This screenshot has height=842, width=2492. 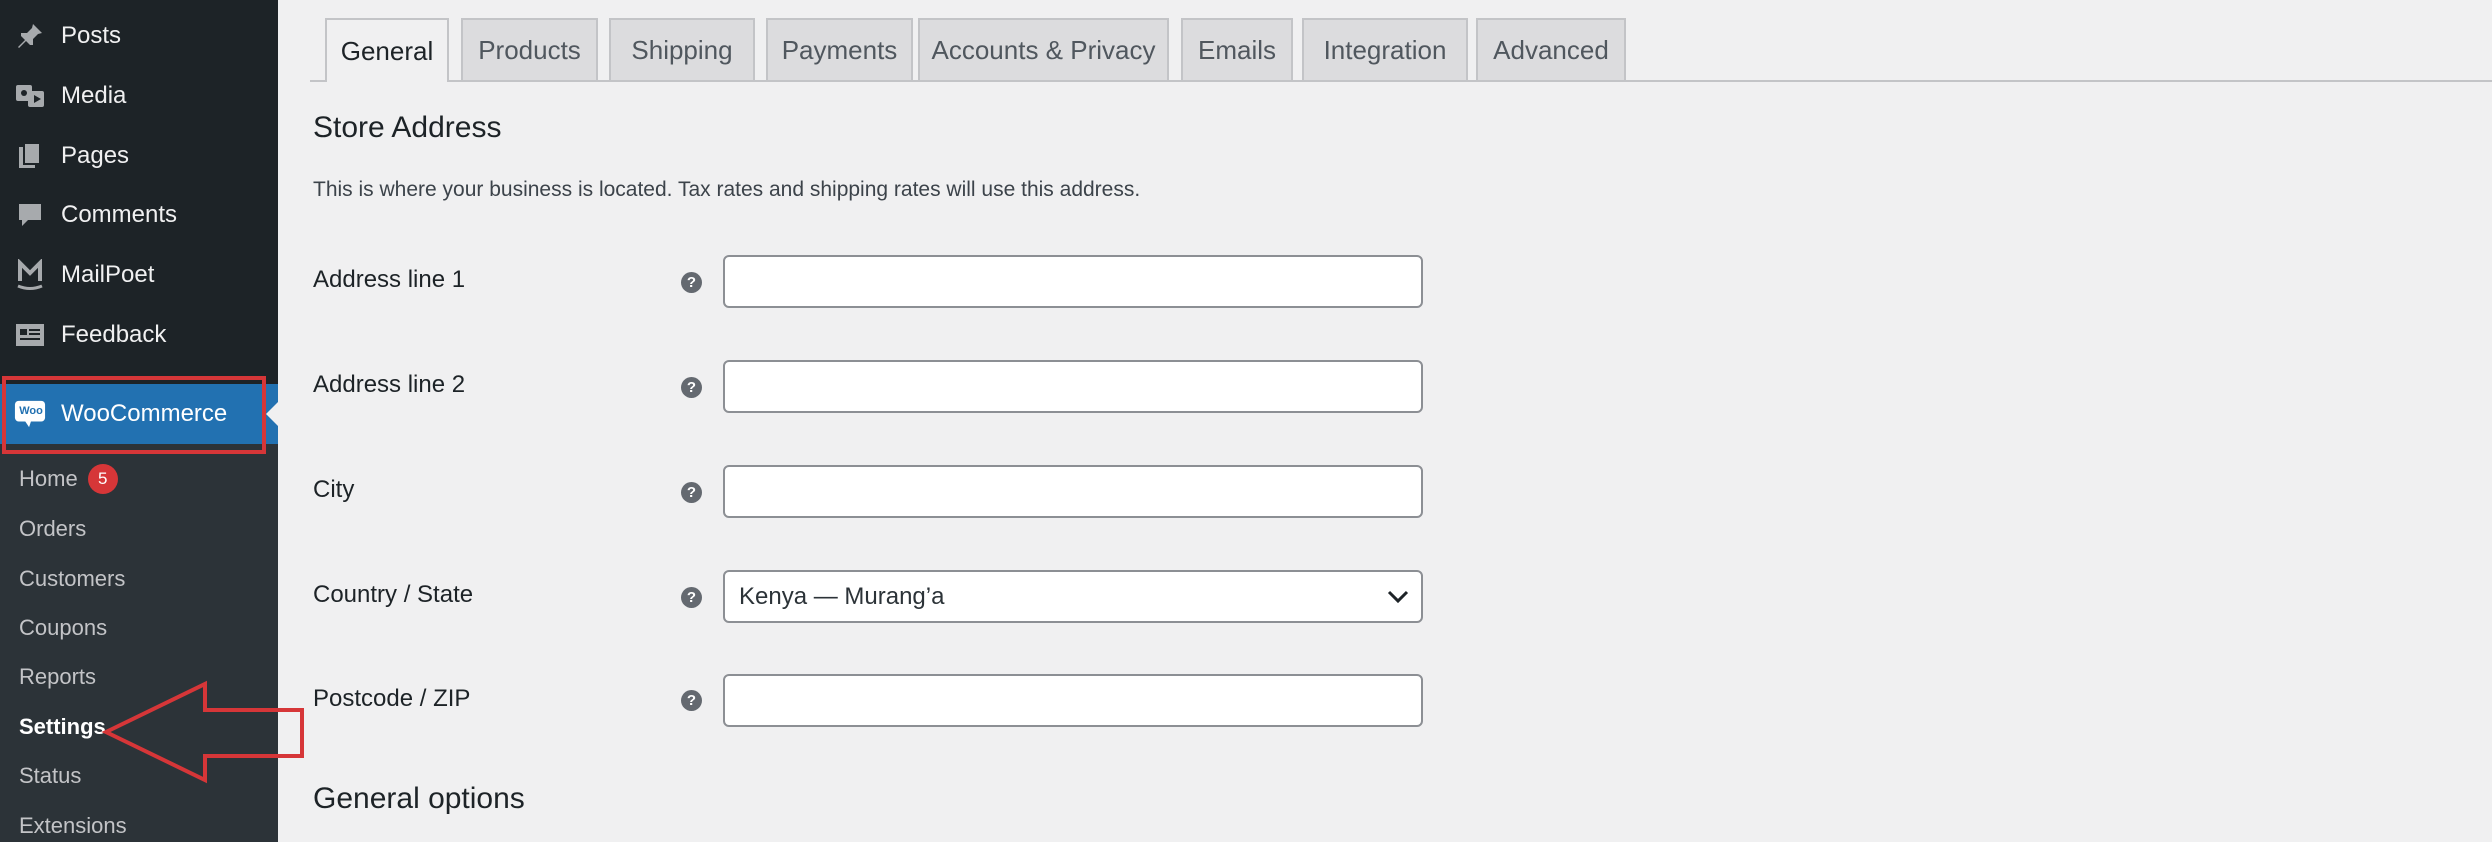 What do you see at coordinates (63, 628) in the screenshot?
I see `submenu-item-coupons: Coupons` at bounding box center [63, 628].